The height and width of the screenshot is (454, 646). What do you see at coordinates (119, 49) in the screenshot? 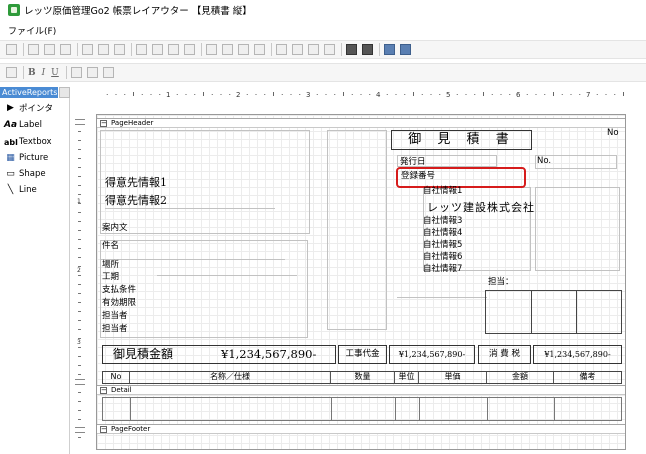
I see `align-bottom-icon` at bounding box center [119, 49].